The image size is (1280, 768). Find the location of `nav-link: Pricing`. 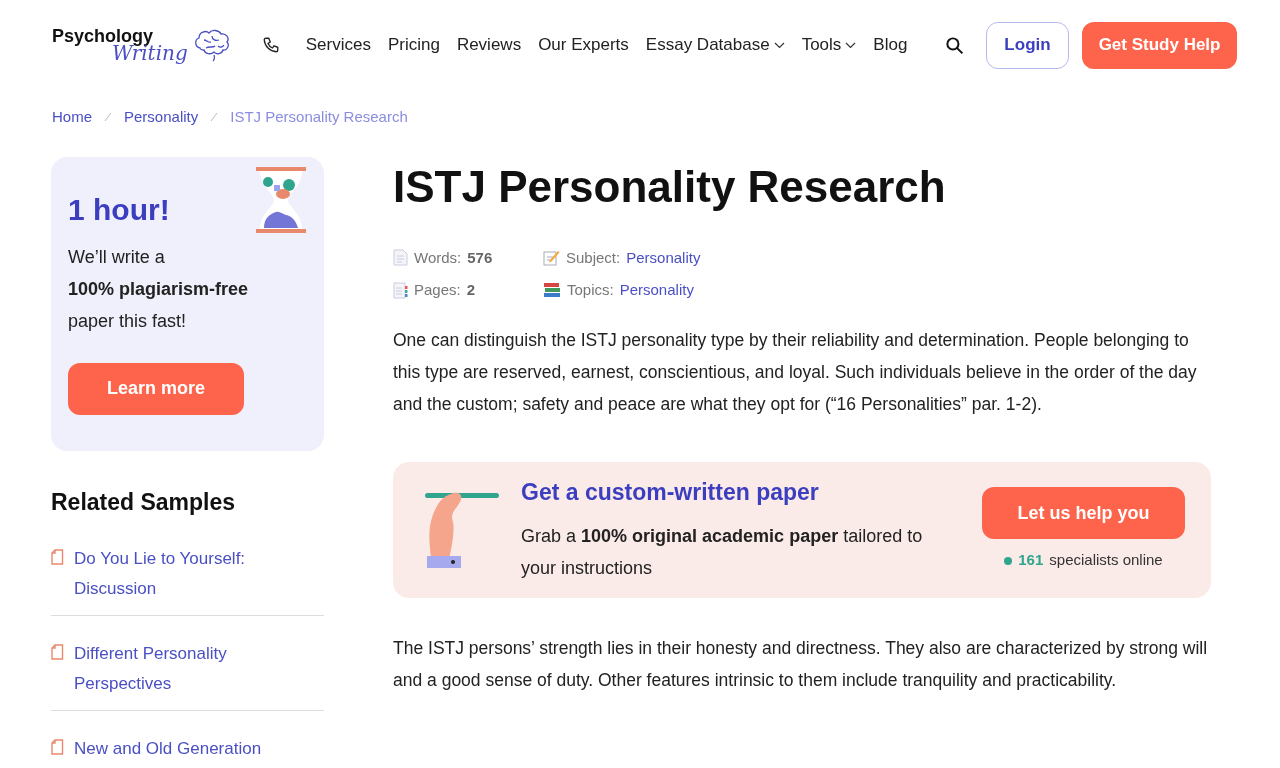

nav-link: Pricing is located at coordinates (413, 45).